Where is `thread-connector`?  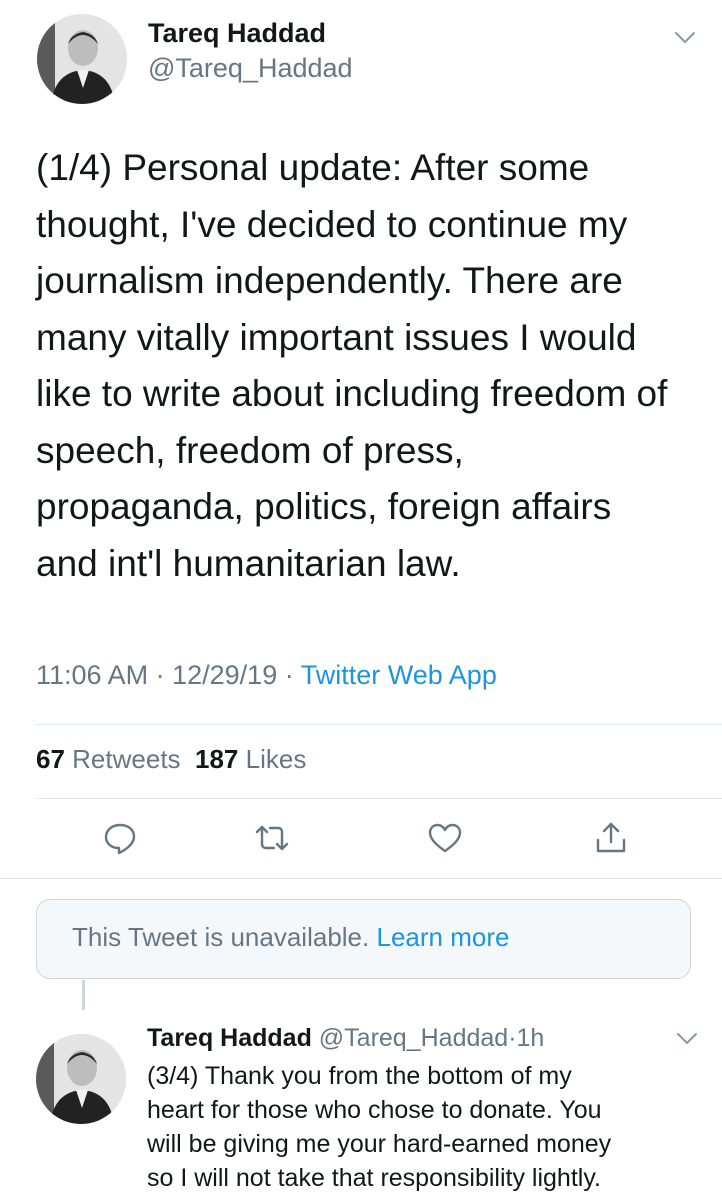 thread-connector is located at coordinates (83, 995).